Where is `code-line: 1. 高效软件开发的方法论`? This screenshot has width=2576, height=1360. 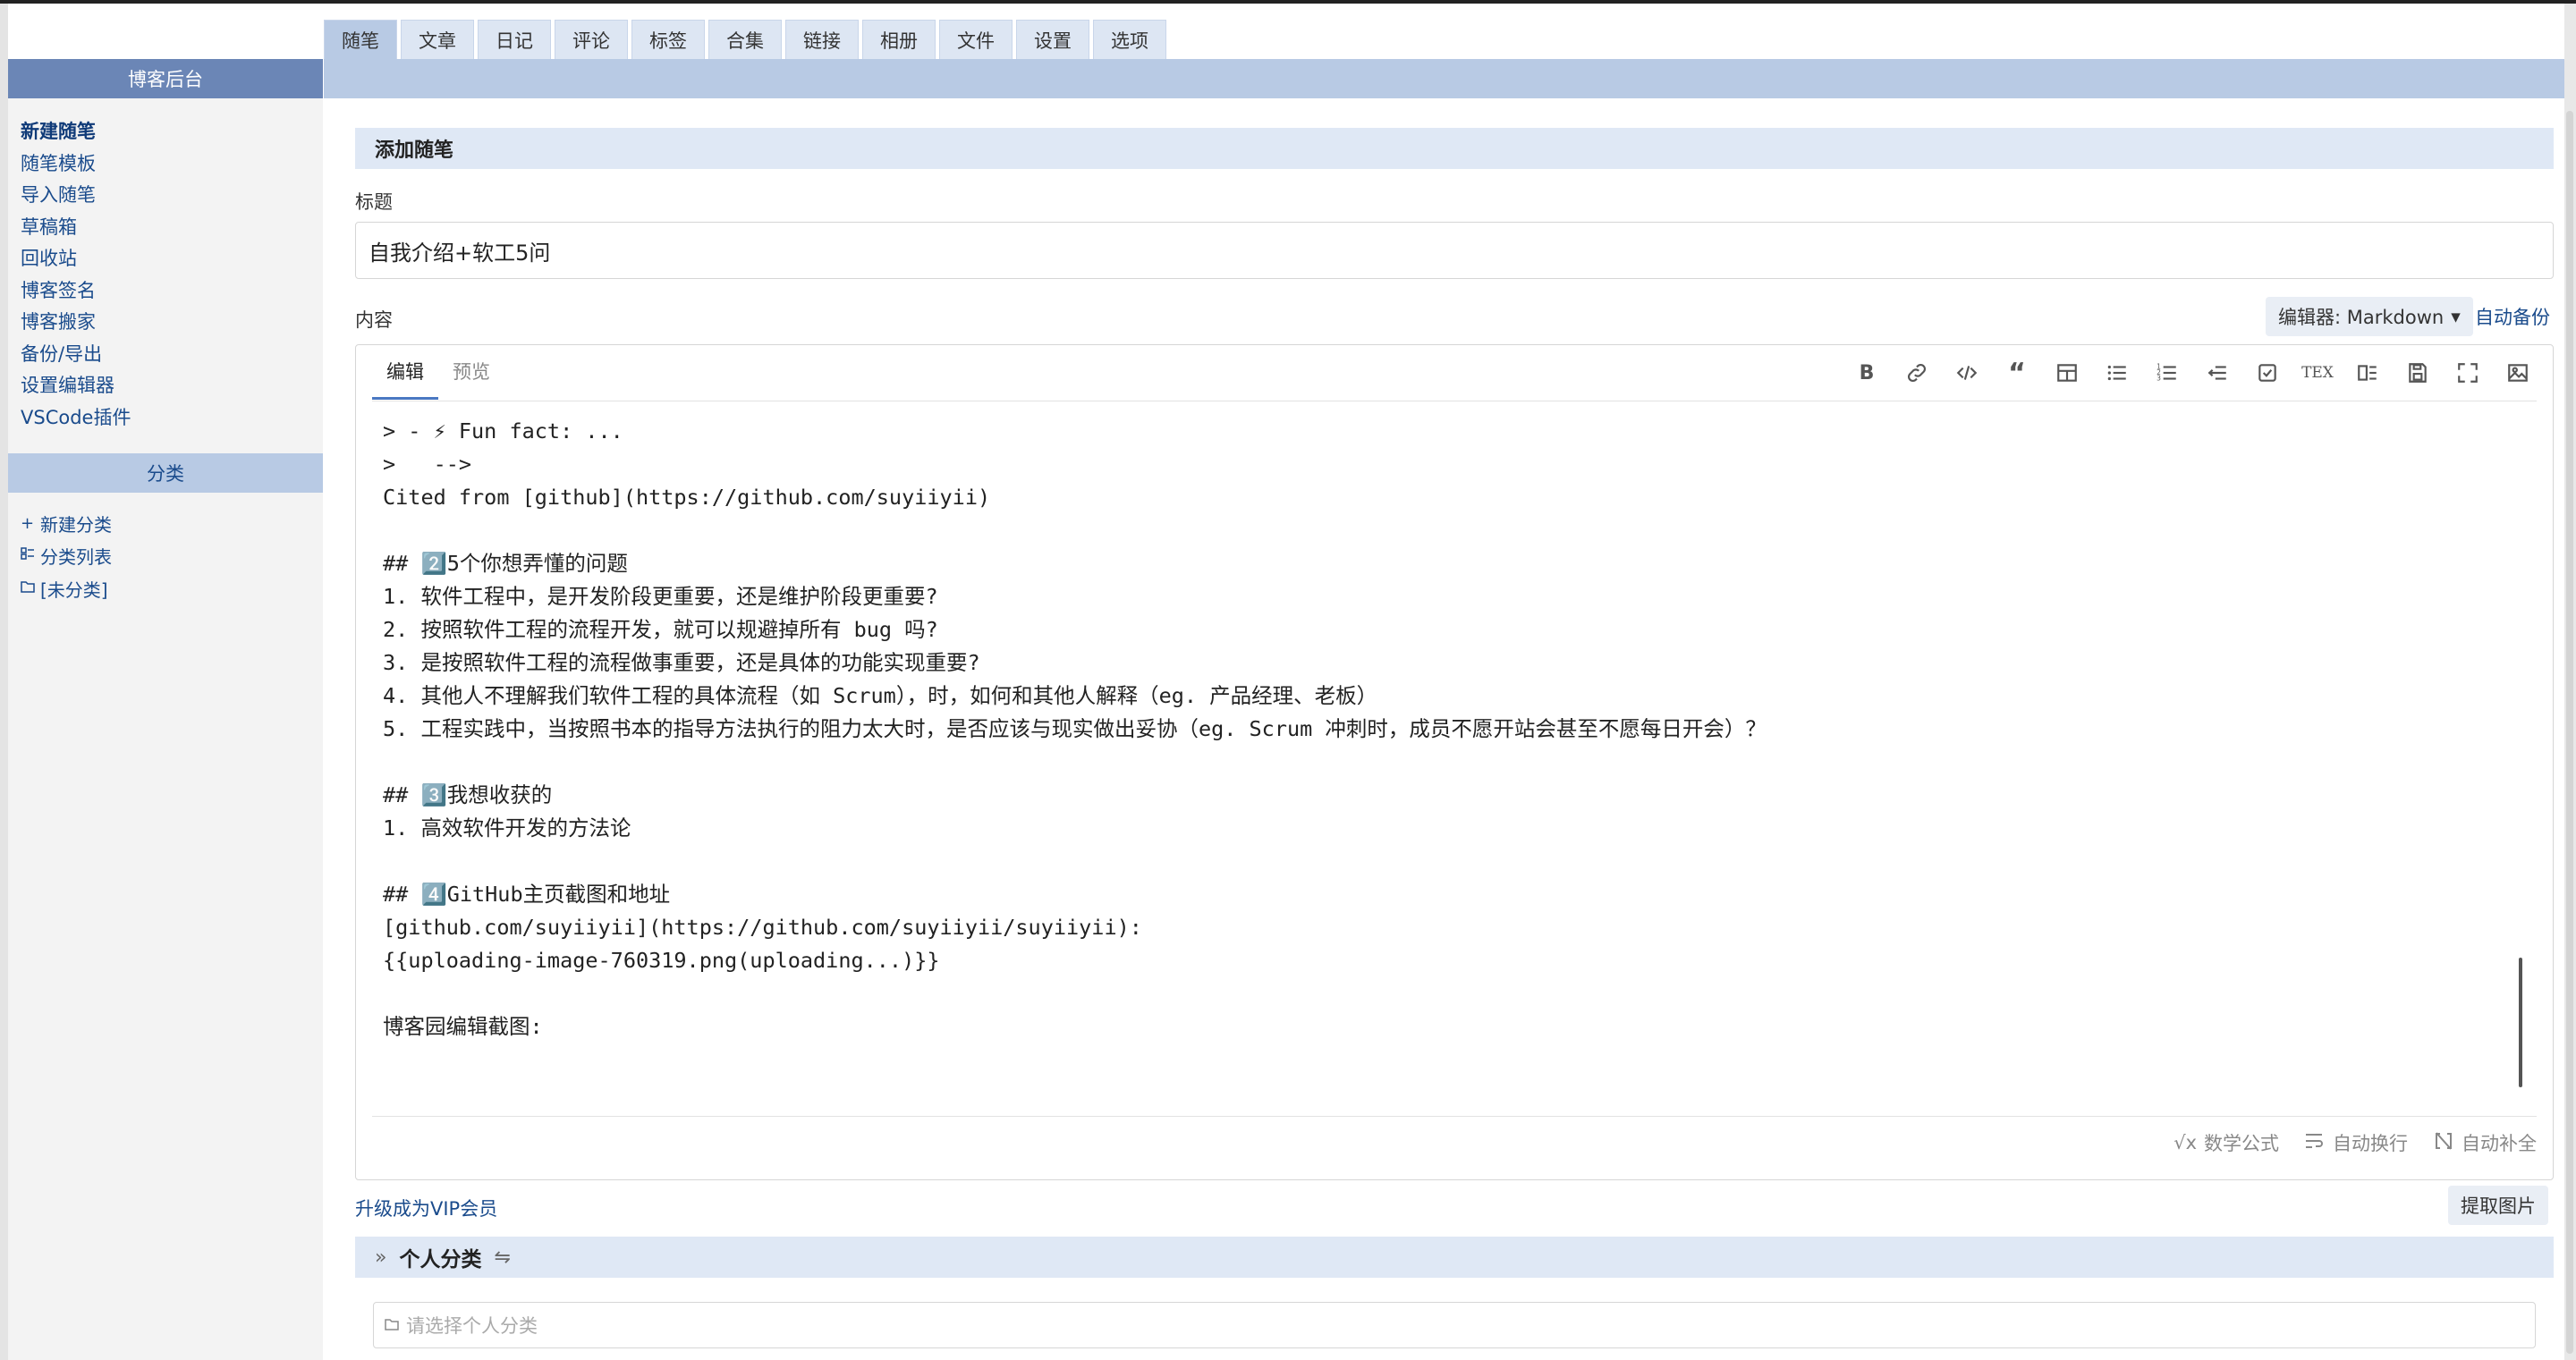 code-line: 1. 高效软件开发的方法论 is located at coordinates (507, 827).